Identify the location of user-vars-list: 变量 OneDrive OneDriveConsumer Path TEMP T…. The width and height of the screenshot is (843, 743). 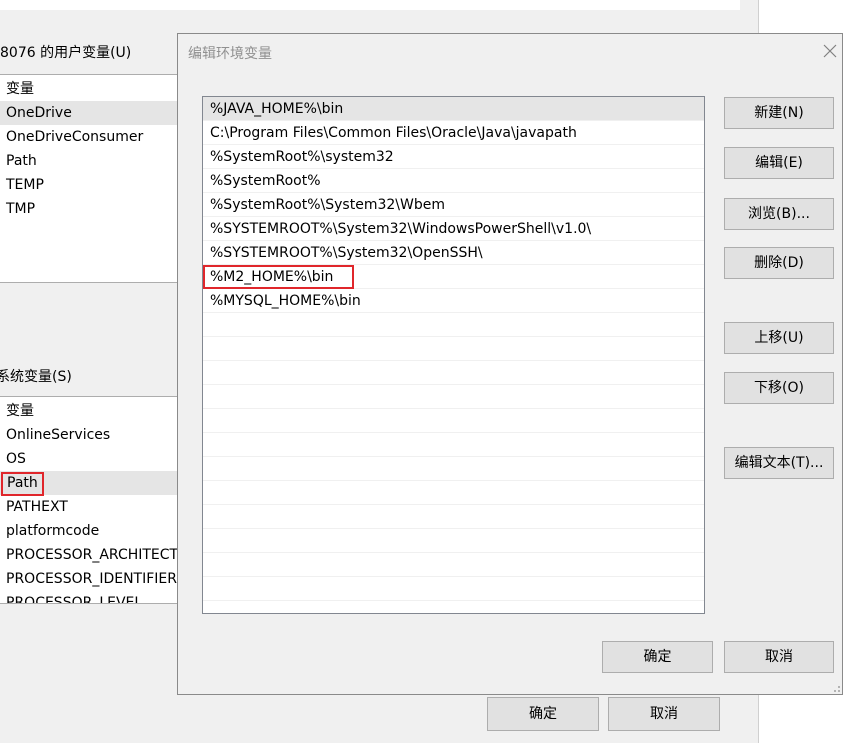
(90, 178).